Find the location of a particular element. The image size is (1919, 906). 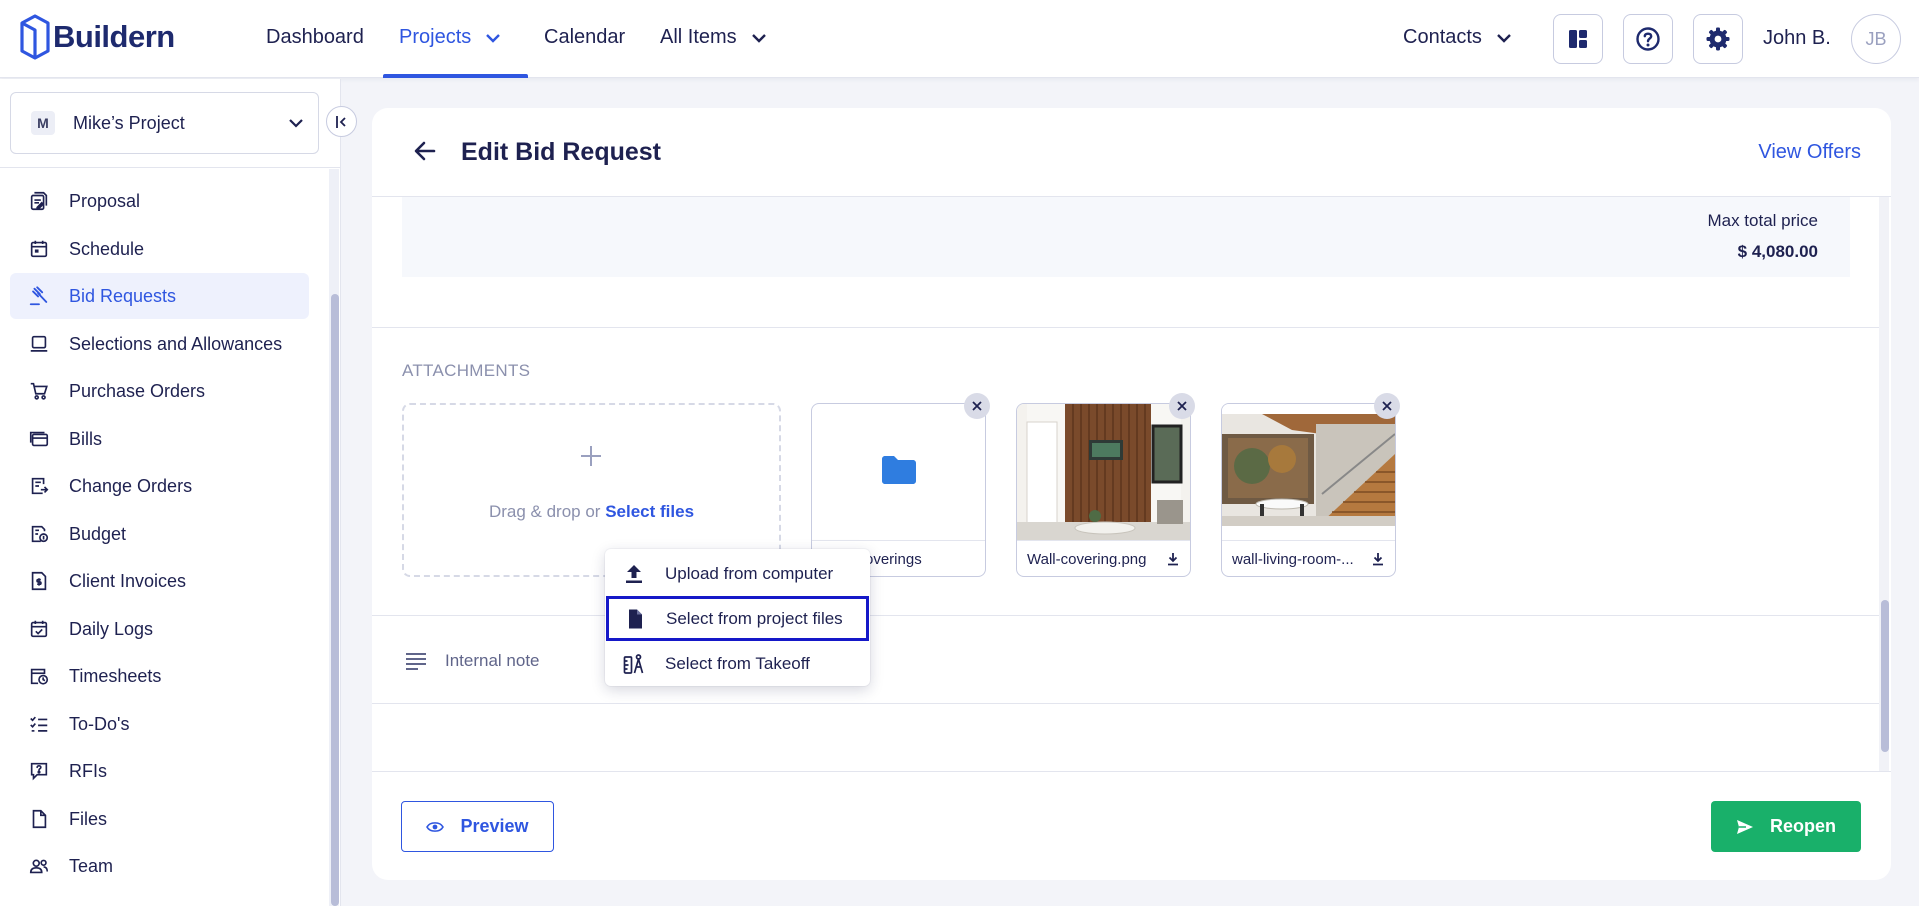

sidebar-item-rfis: RFIs is located at coordinates (159, 771).